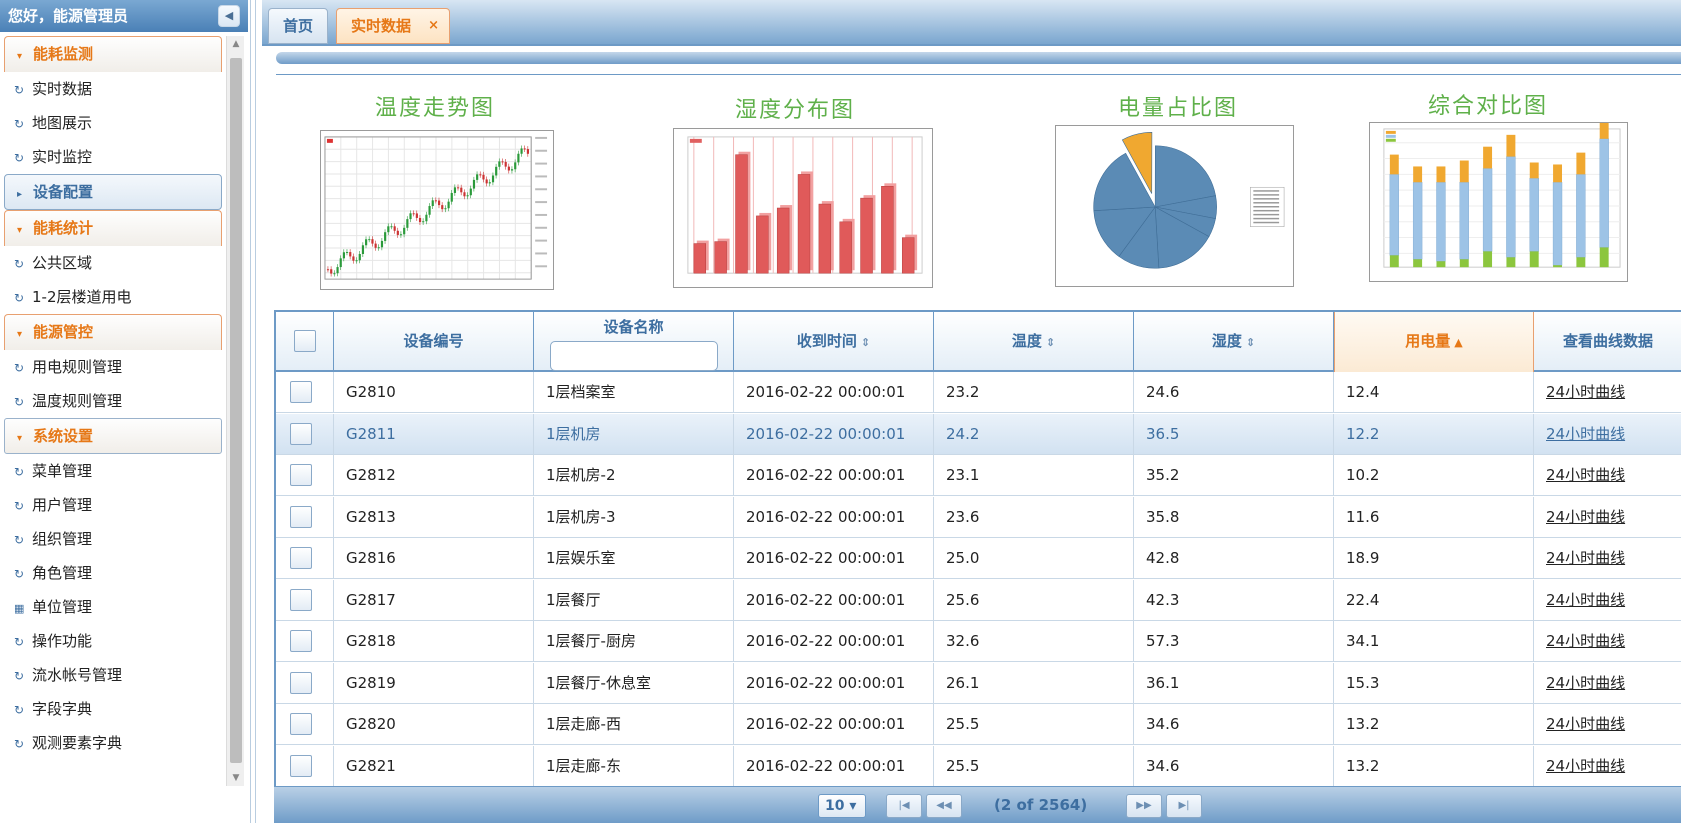 The image size is (1681, 823). Describe the element at coordinates (236, 778) in the screenshot. I see `scroll-down-icon: ▼` at that location.